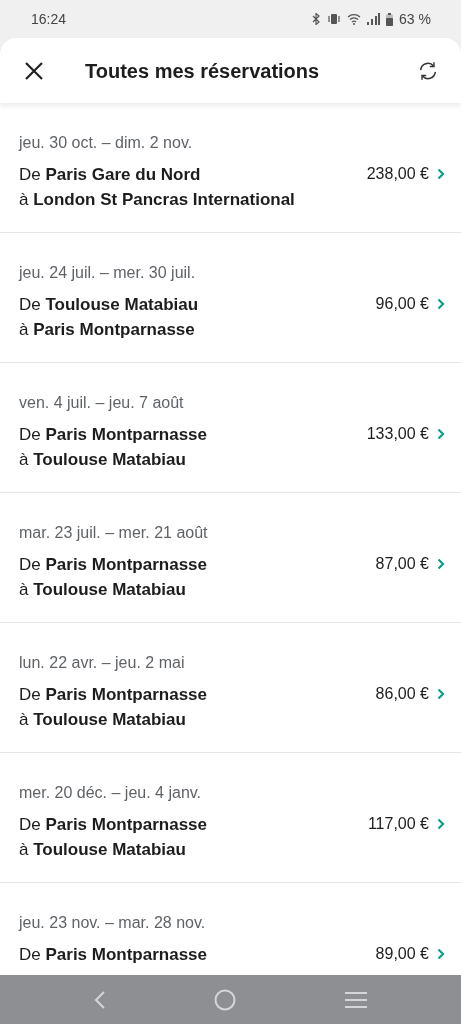  What do you see at coordinates (354, 19) in the screenshot?
I see `wifi-icon` at bounding box center [354, 19].